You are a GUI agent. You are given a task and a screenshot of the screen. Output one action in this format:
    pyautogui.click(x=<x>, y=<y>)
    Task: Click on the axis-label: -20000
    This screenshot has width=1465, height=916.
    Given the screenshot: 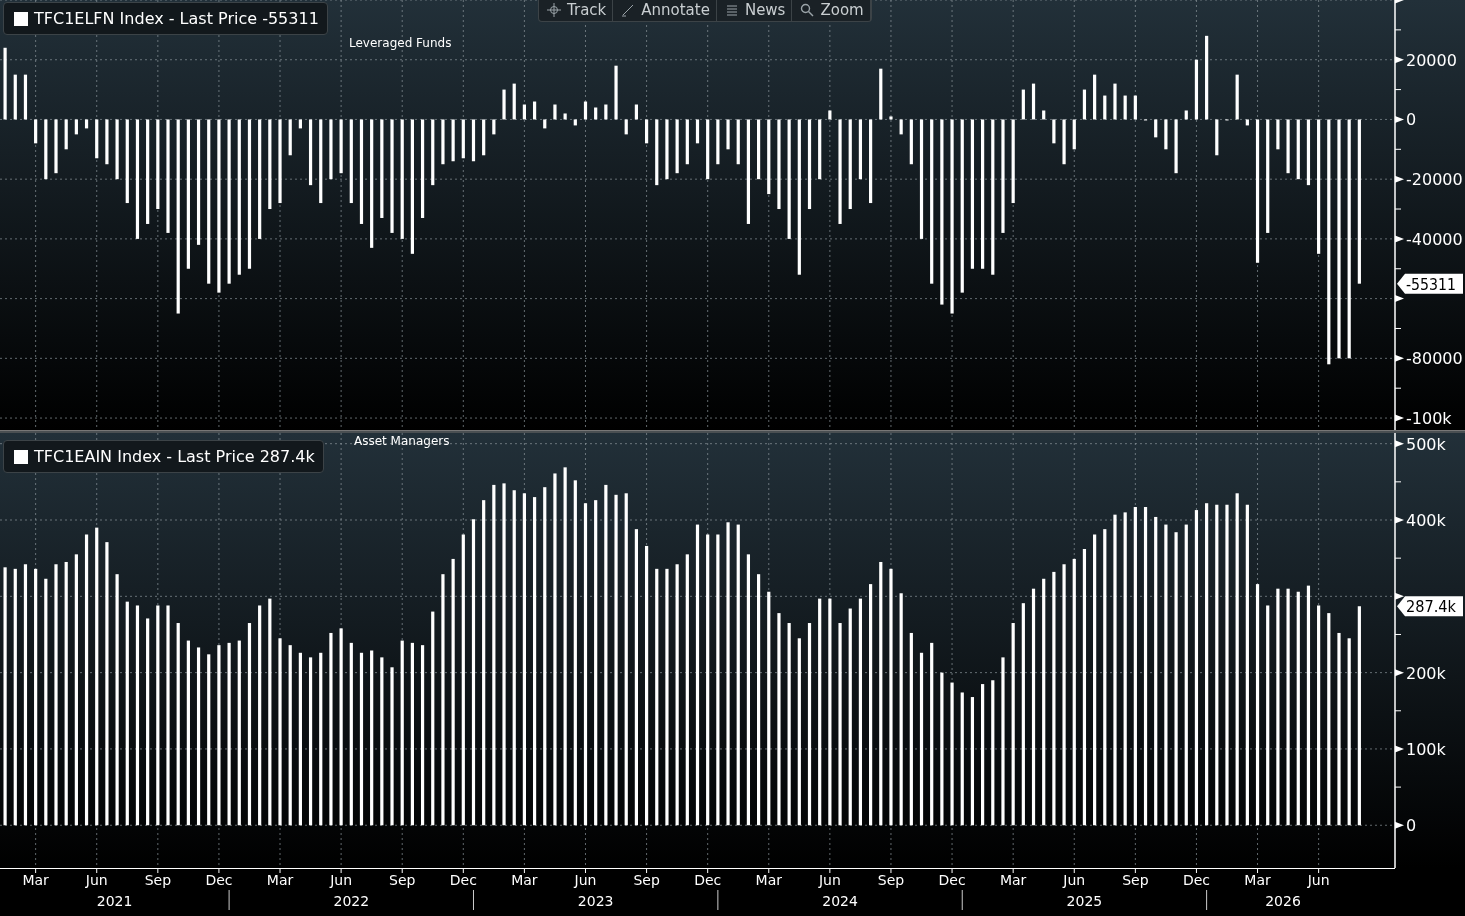 What is the action you would take?
    pyautogui.click(x=1434, y=180)
    